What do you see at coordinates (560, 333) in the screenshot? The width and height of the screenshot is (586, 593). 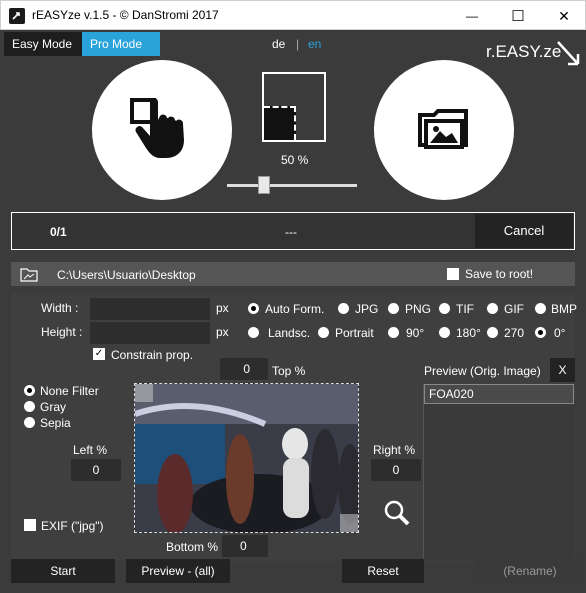 I see `orient-label-0: 0°` at bounding box center [560, 333].